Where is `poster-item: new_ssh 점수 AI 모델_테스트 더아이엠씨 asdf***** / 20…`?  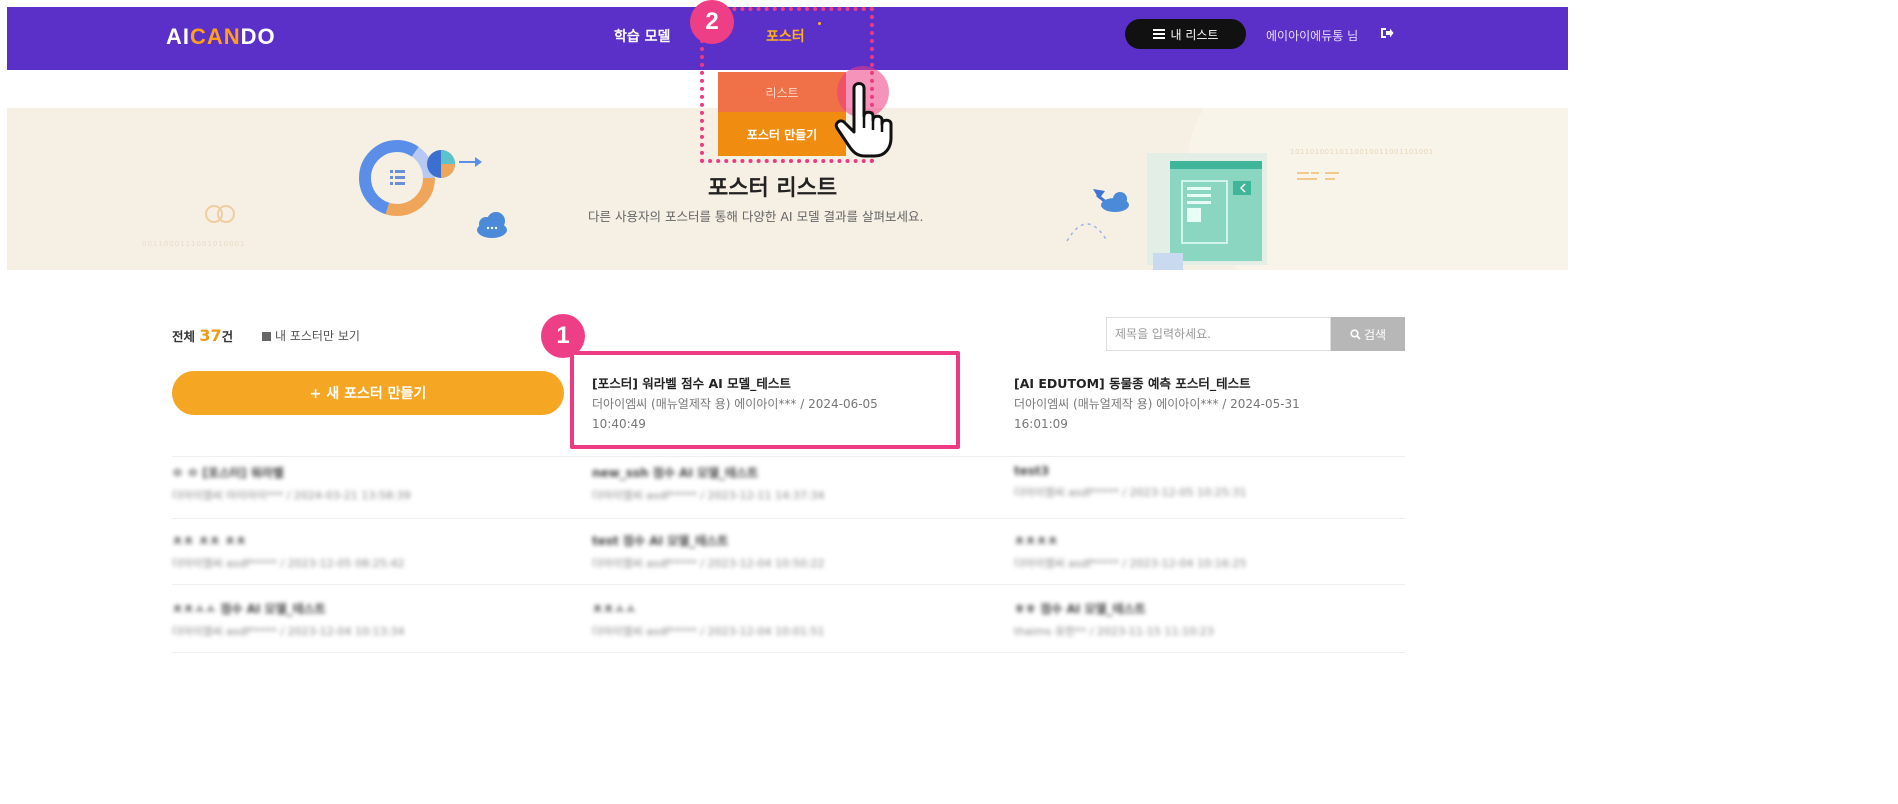 poster-item: new_ssh 점수 AI 모델_테스트 더아이엠씨 asdf***** / 20… is located at coordinates (782, 486).